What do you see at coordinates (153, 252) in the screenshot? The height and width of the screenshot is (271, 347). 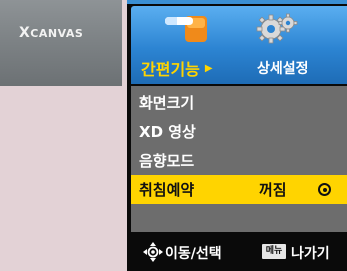 I see `dpad-navigation-icon` at bounding box center [153, 252].